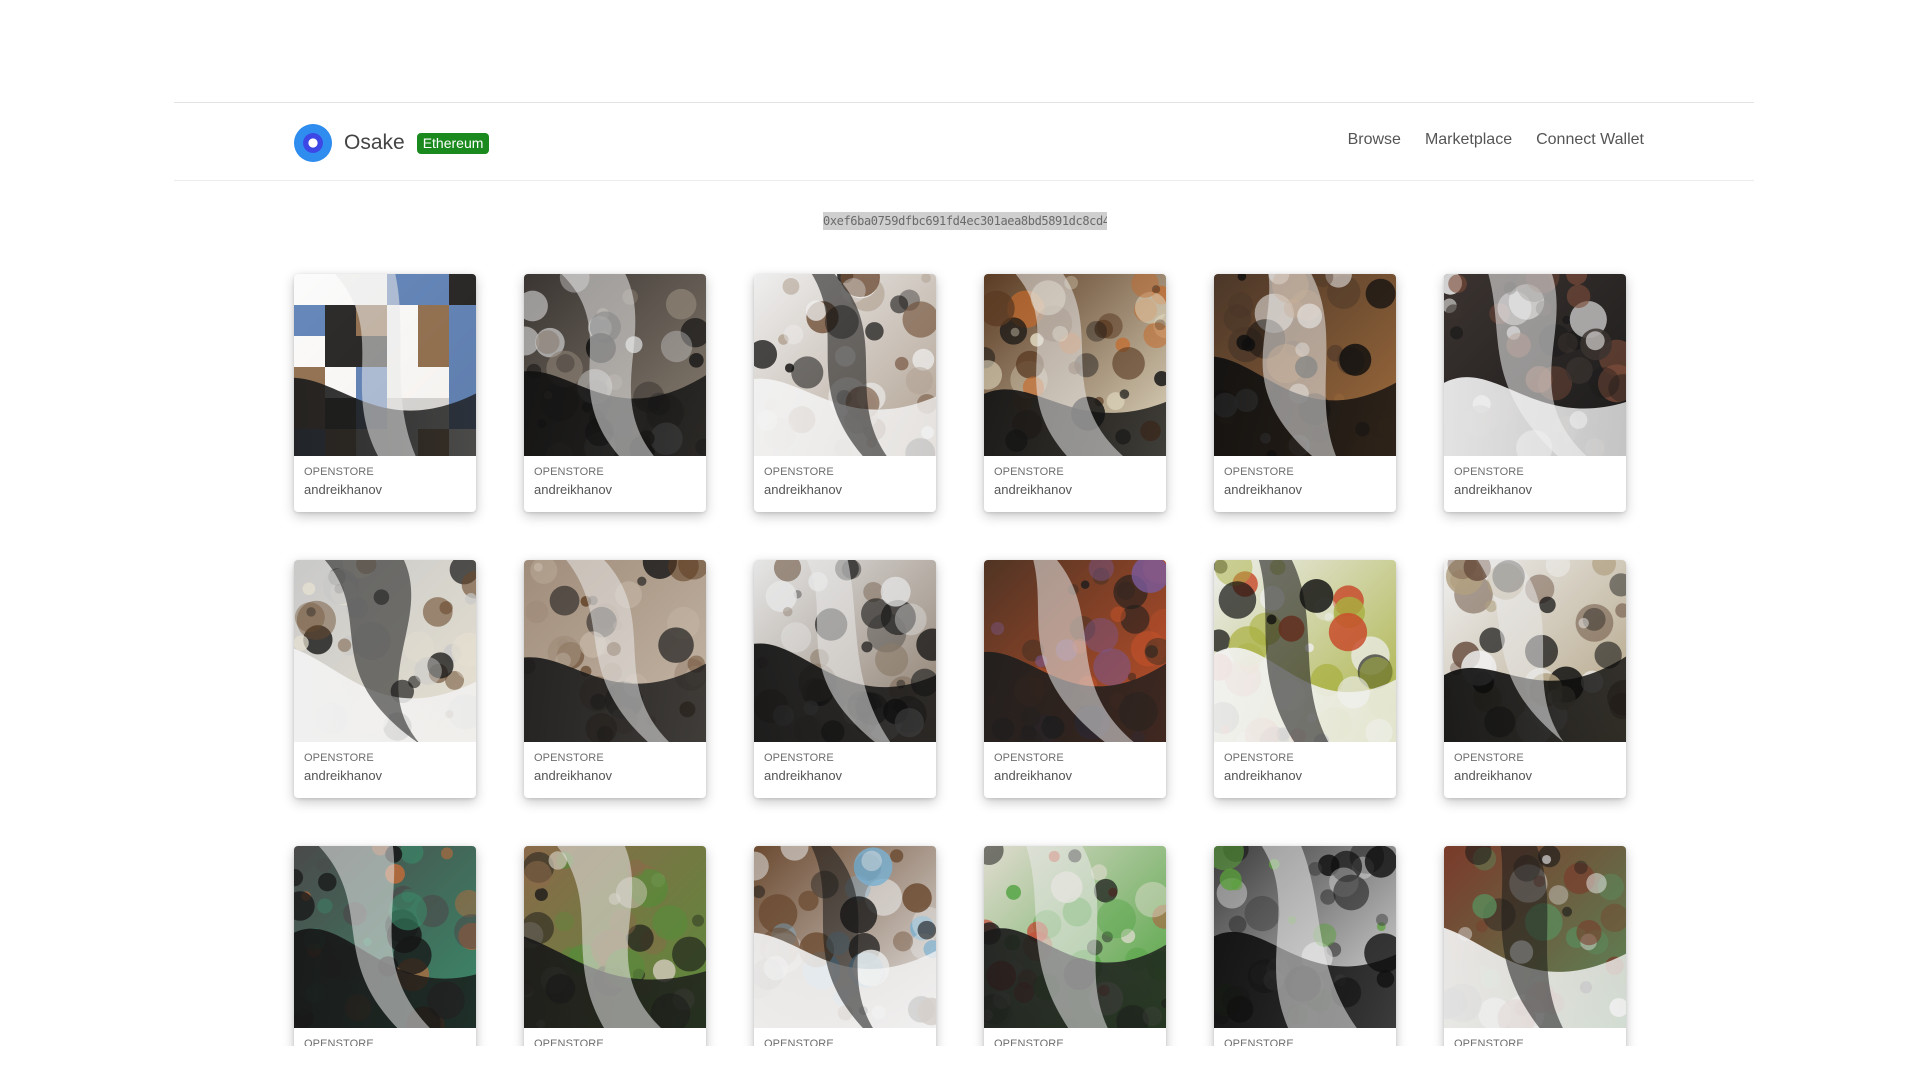 This screenshot has width=1920, height=1080. What do you see at coordinates (313, 143) in the screenshot?
I see `osake-logo-icon` at bounding box center [313, 143].